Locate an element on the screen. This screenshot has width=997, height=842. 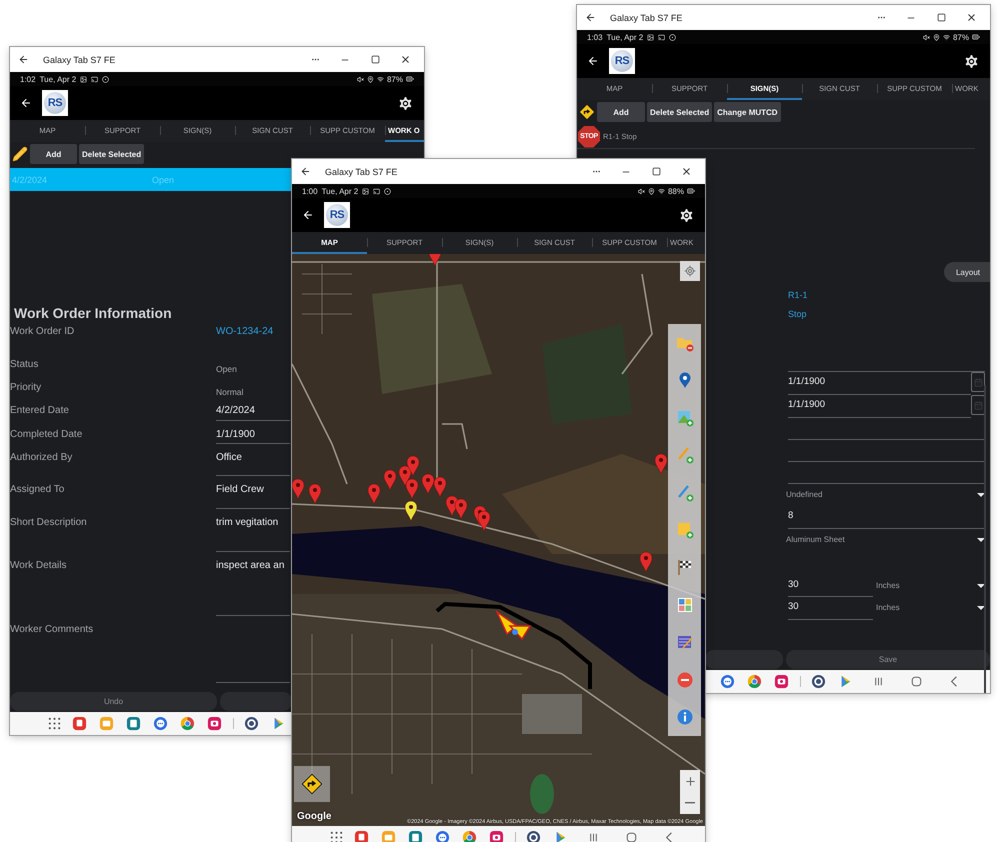
picture-icon is located at coordinates (84, 79).